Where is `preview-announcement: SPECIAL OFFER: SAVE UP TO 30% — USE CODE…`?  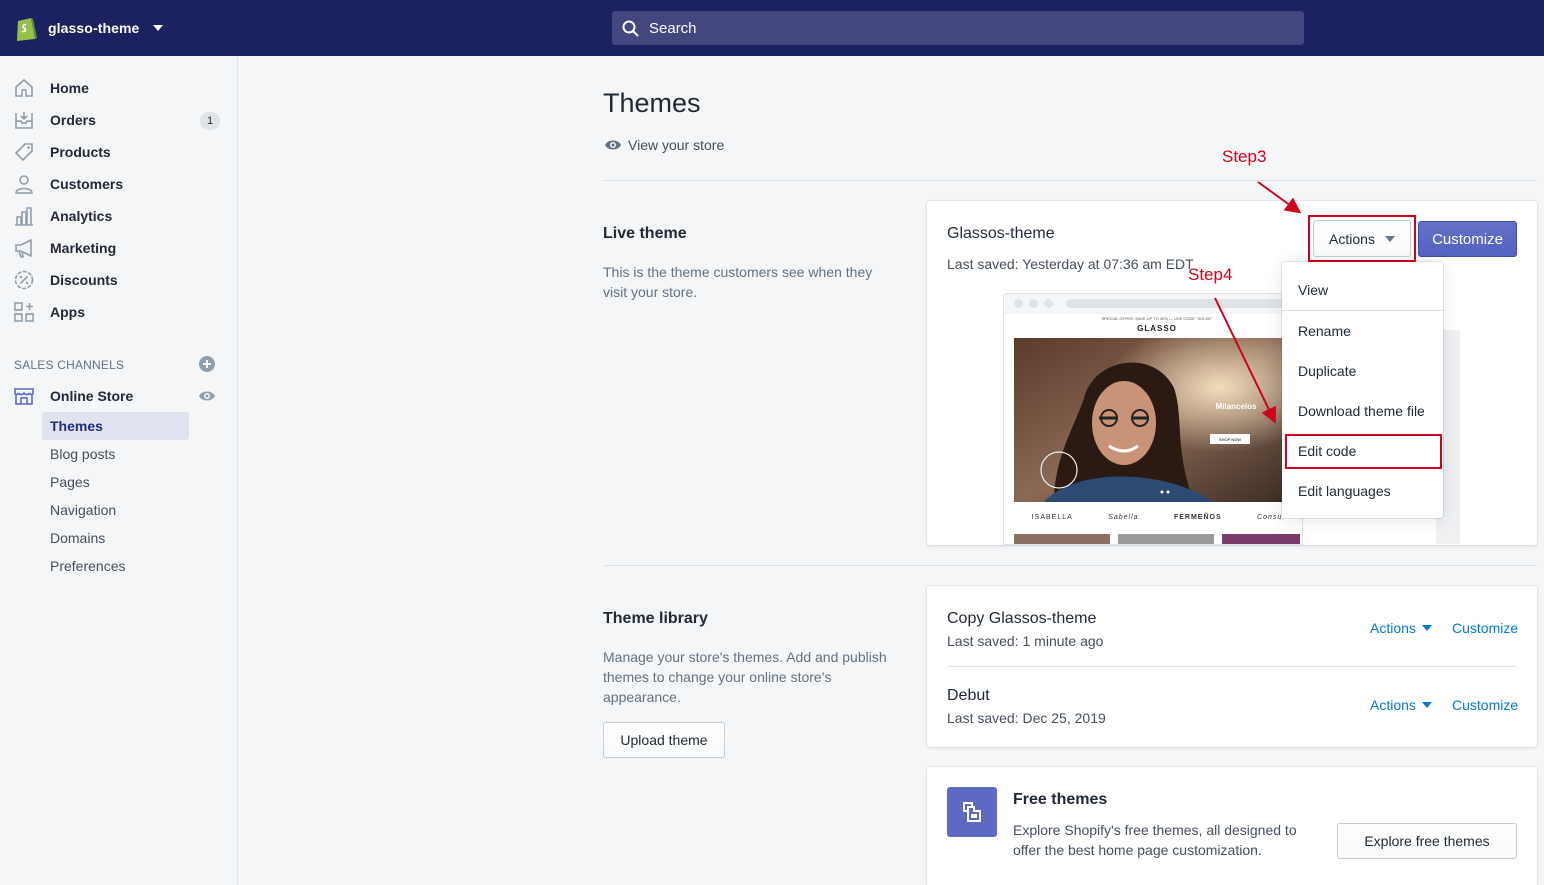 preview-announcement: SPECIAL OFFER: SAVE UP TO 30% — USE CODE… is located at coordinates (1157, 318).